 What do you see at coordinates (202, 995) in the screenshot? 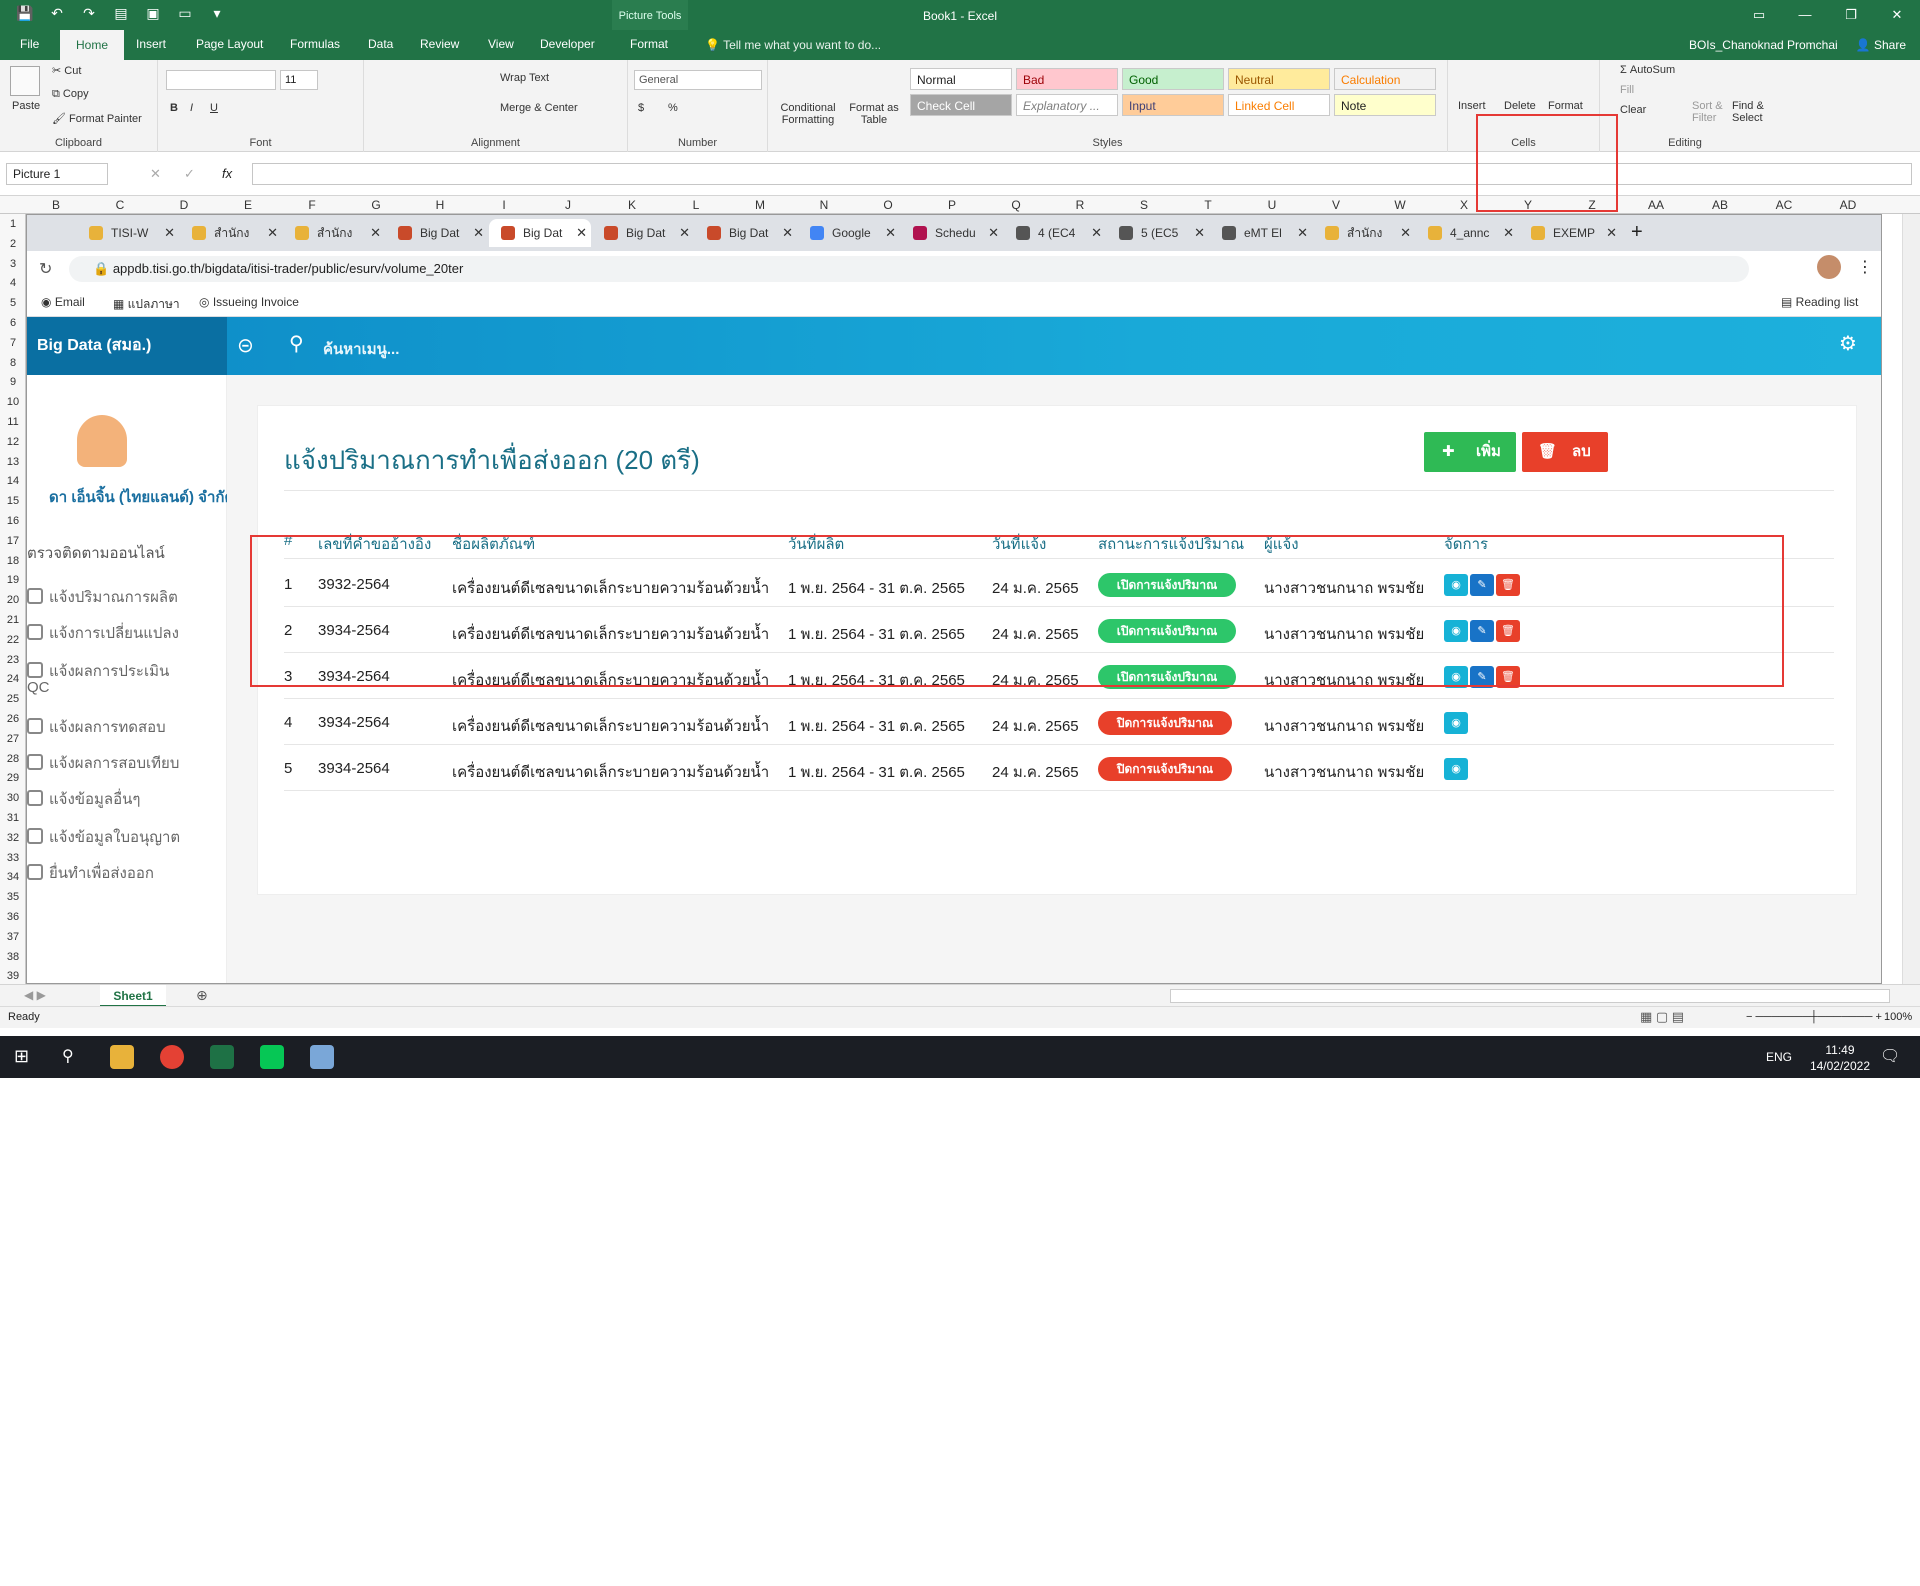
I see `new-sheet-icon: ⊕` at bounding box center [202, 995].